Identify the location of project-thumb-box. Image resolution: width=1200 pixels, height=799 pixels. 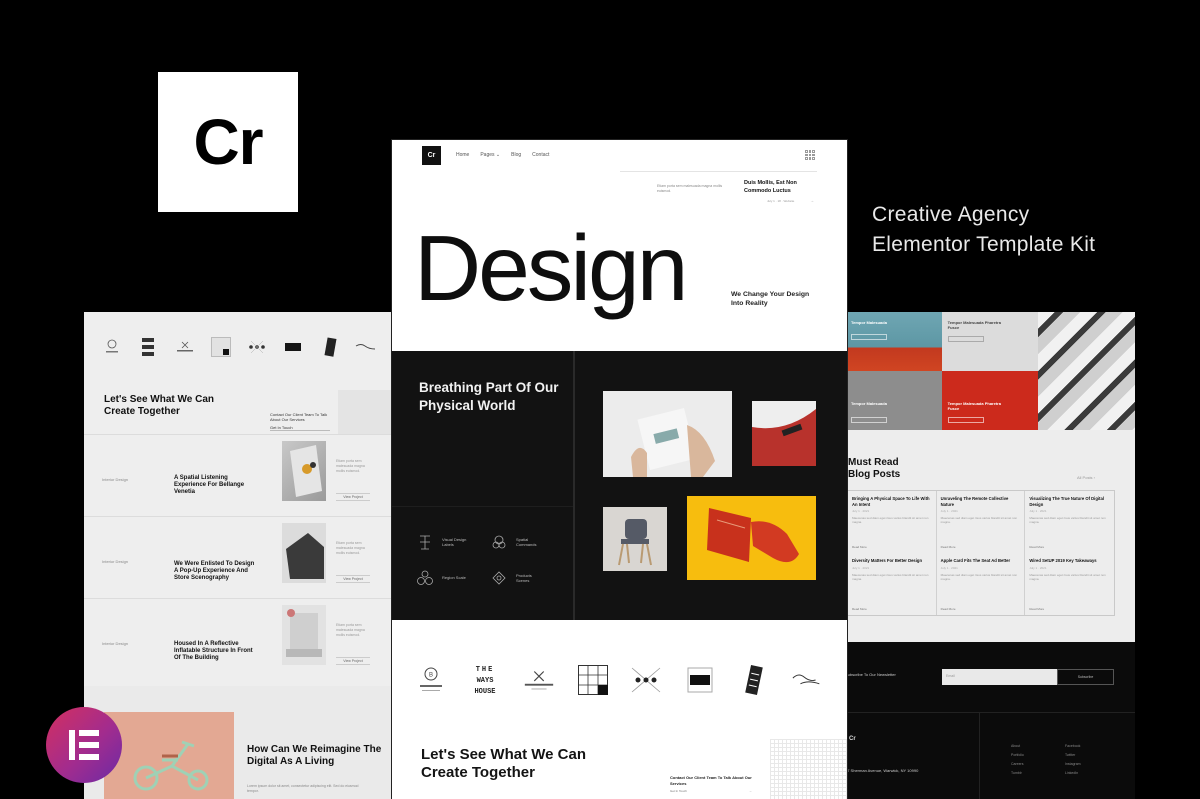
(304, 553).